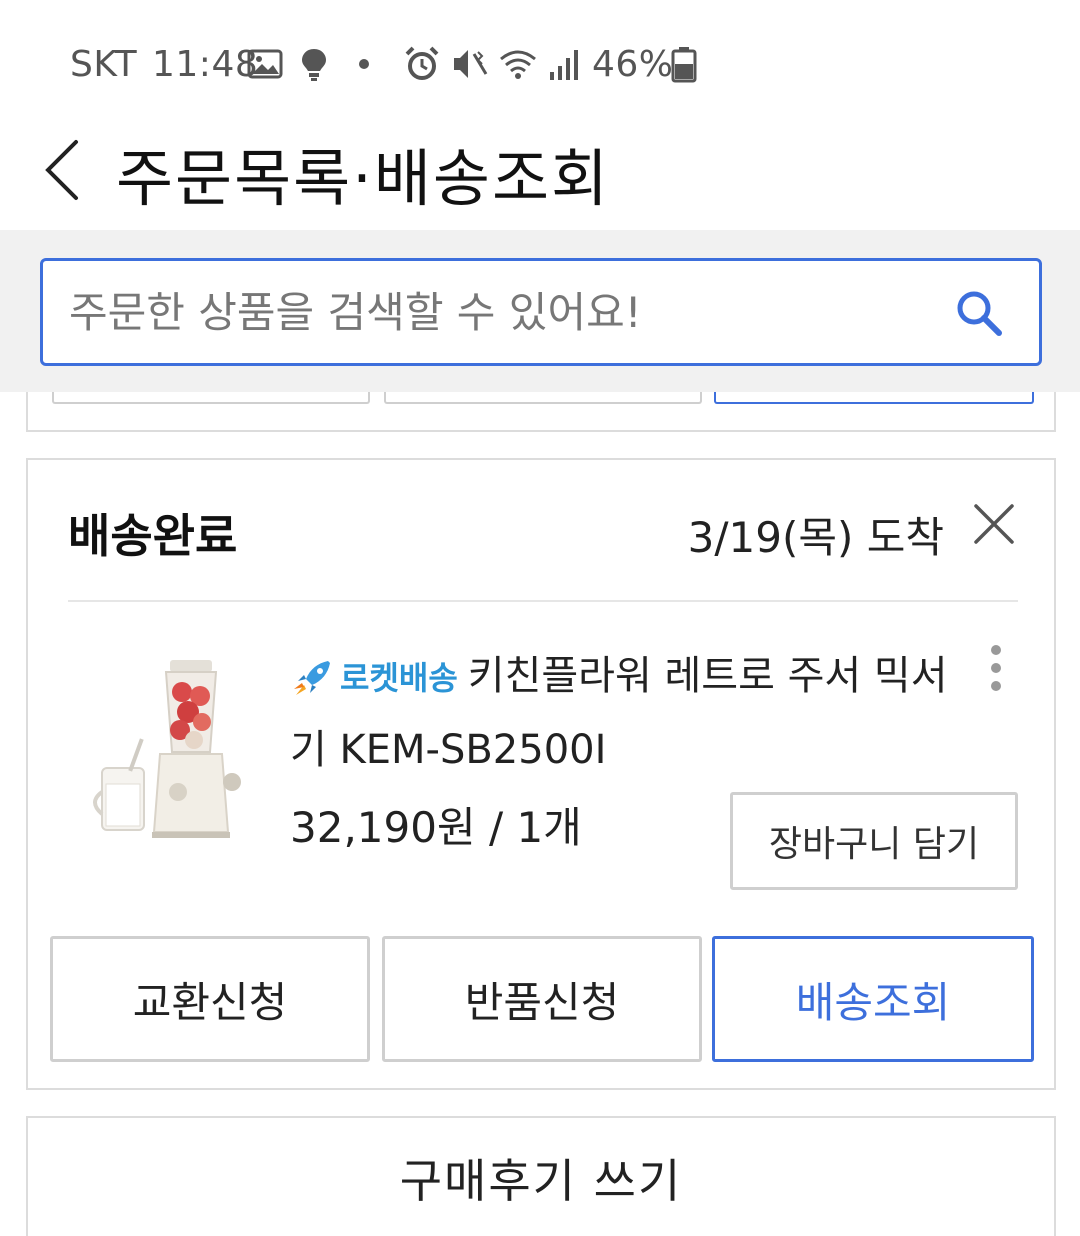 The width and height of the screenshot is (1080, 1236). What do you see at coordinates (104, 64) in the screenshot?
I see `carrier-label: SKT` at bounding box center [104, 64].